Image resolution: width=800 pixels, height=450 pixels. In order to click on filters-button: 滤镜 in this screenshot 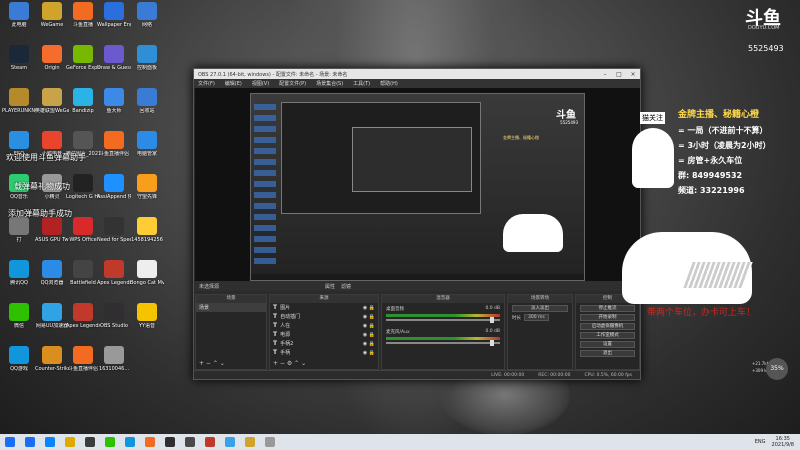, I will do `click(346, 286)`.